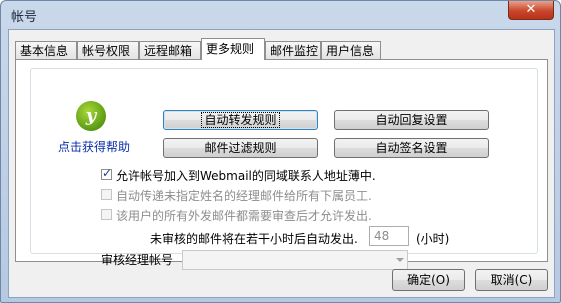 This screenshot has width=561, height=303. I want to click on review-delay-hours-input: 48, so click(389, 236).